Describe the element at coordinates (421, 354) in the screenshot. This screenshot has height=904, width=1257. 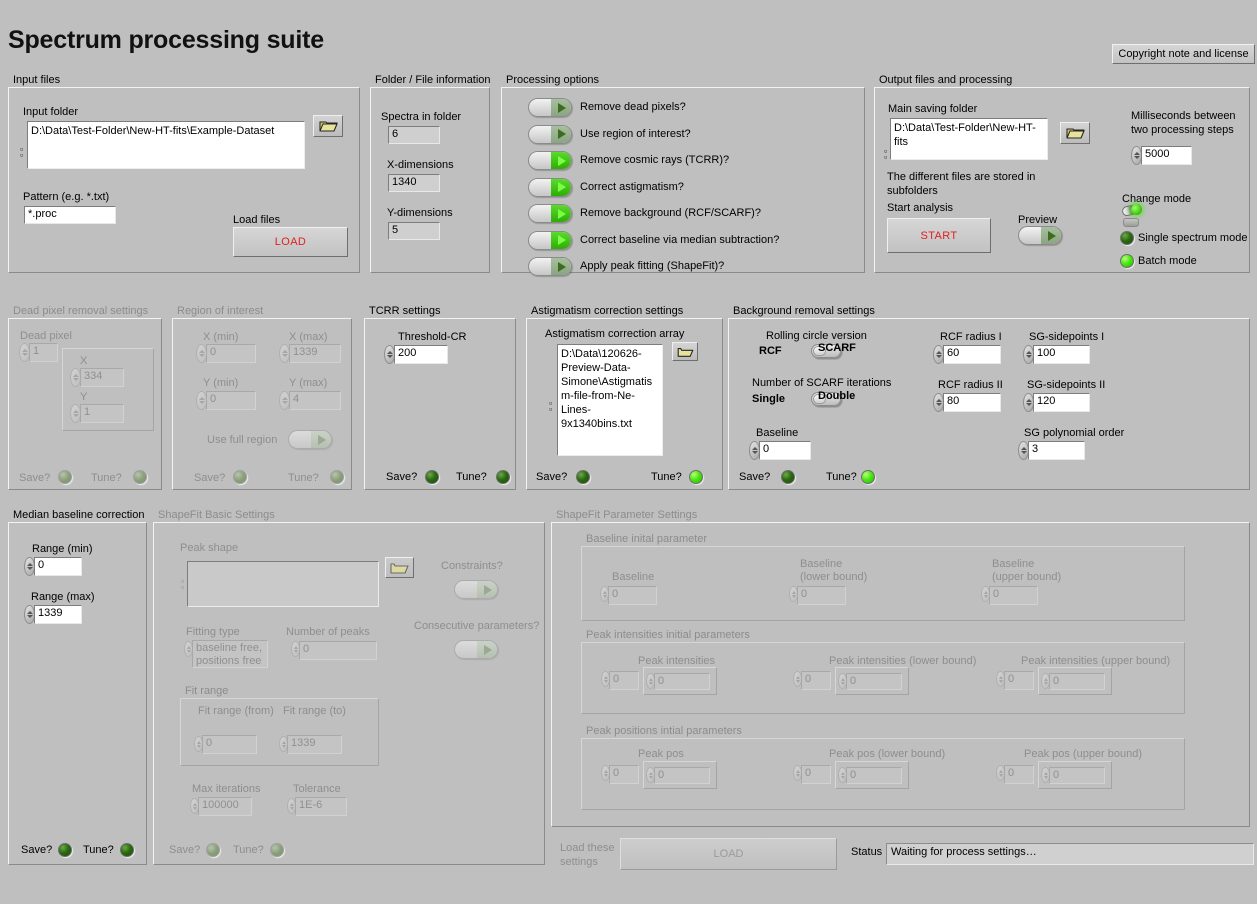
I see `tcrr-threshold-input: 200` at that location.